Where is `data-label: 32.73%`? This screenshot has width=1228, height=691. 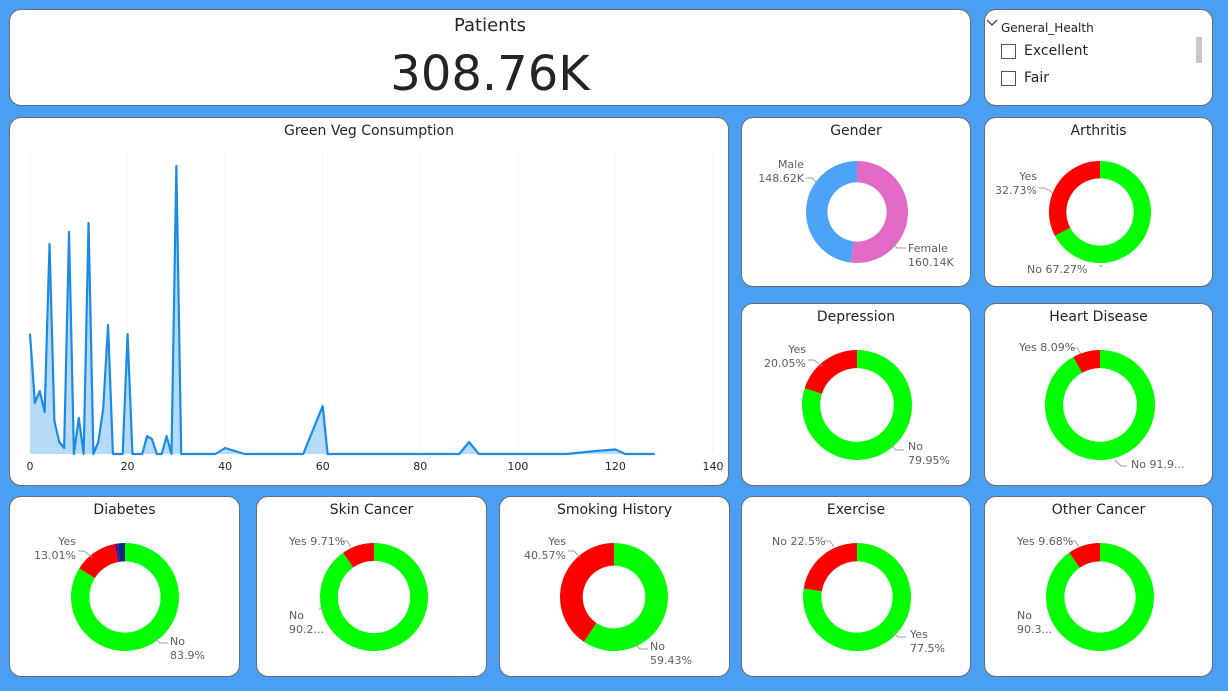 data-label: 32.73% is located at coordinates (1016, 190).